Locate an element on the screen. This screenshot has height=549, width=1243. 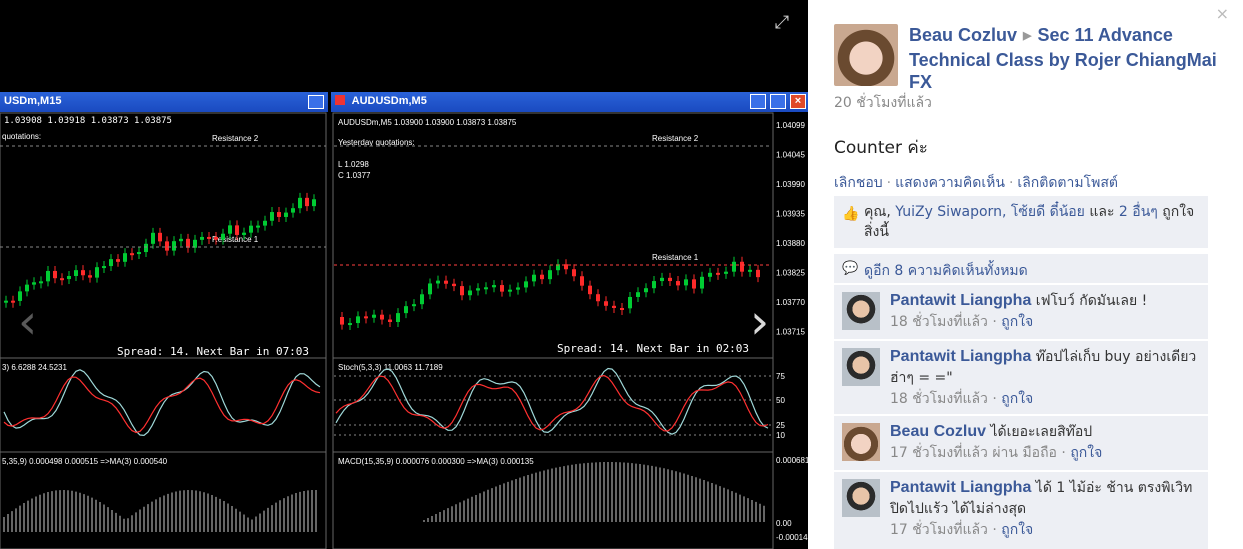
comment-text: ได้เยอะเลยสิท๊อป is located at coordinates (1041, 432).